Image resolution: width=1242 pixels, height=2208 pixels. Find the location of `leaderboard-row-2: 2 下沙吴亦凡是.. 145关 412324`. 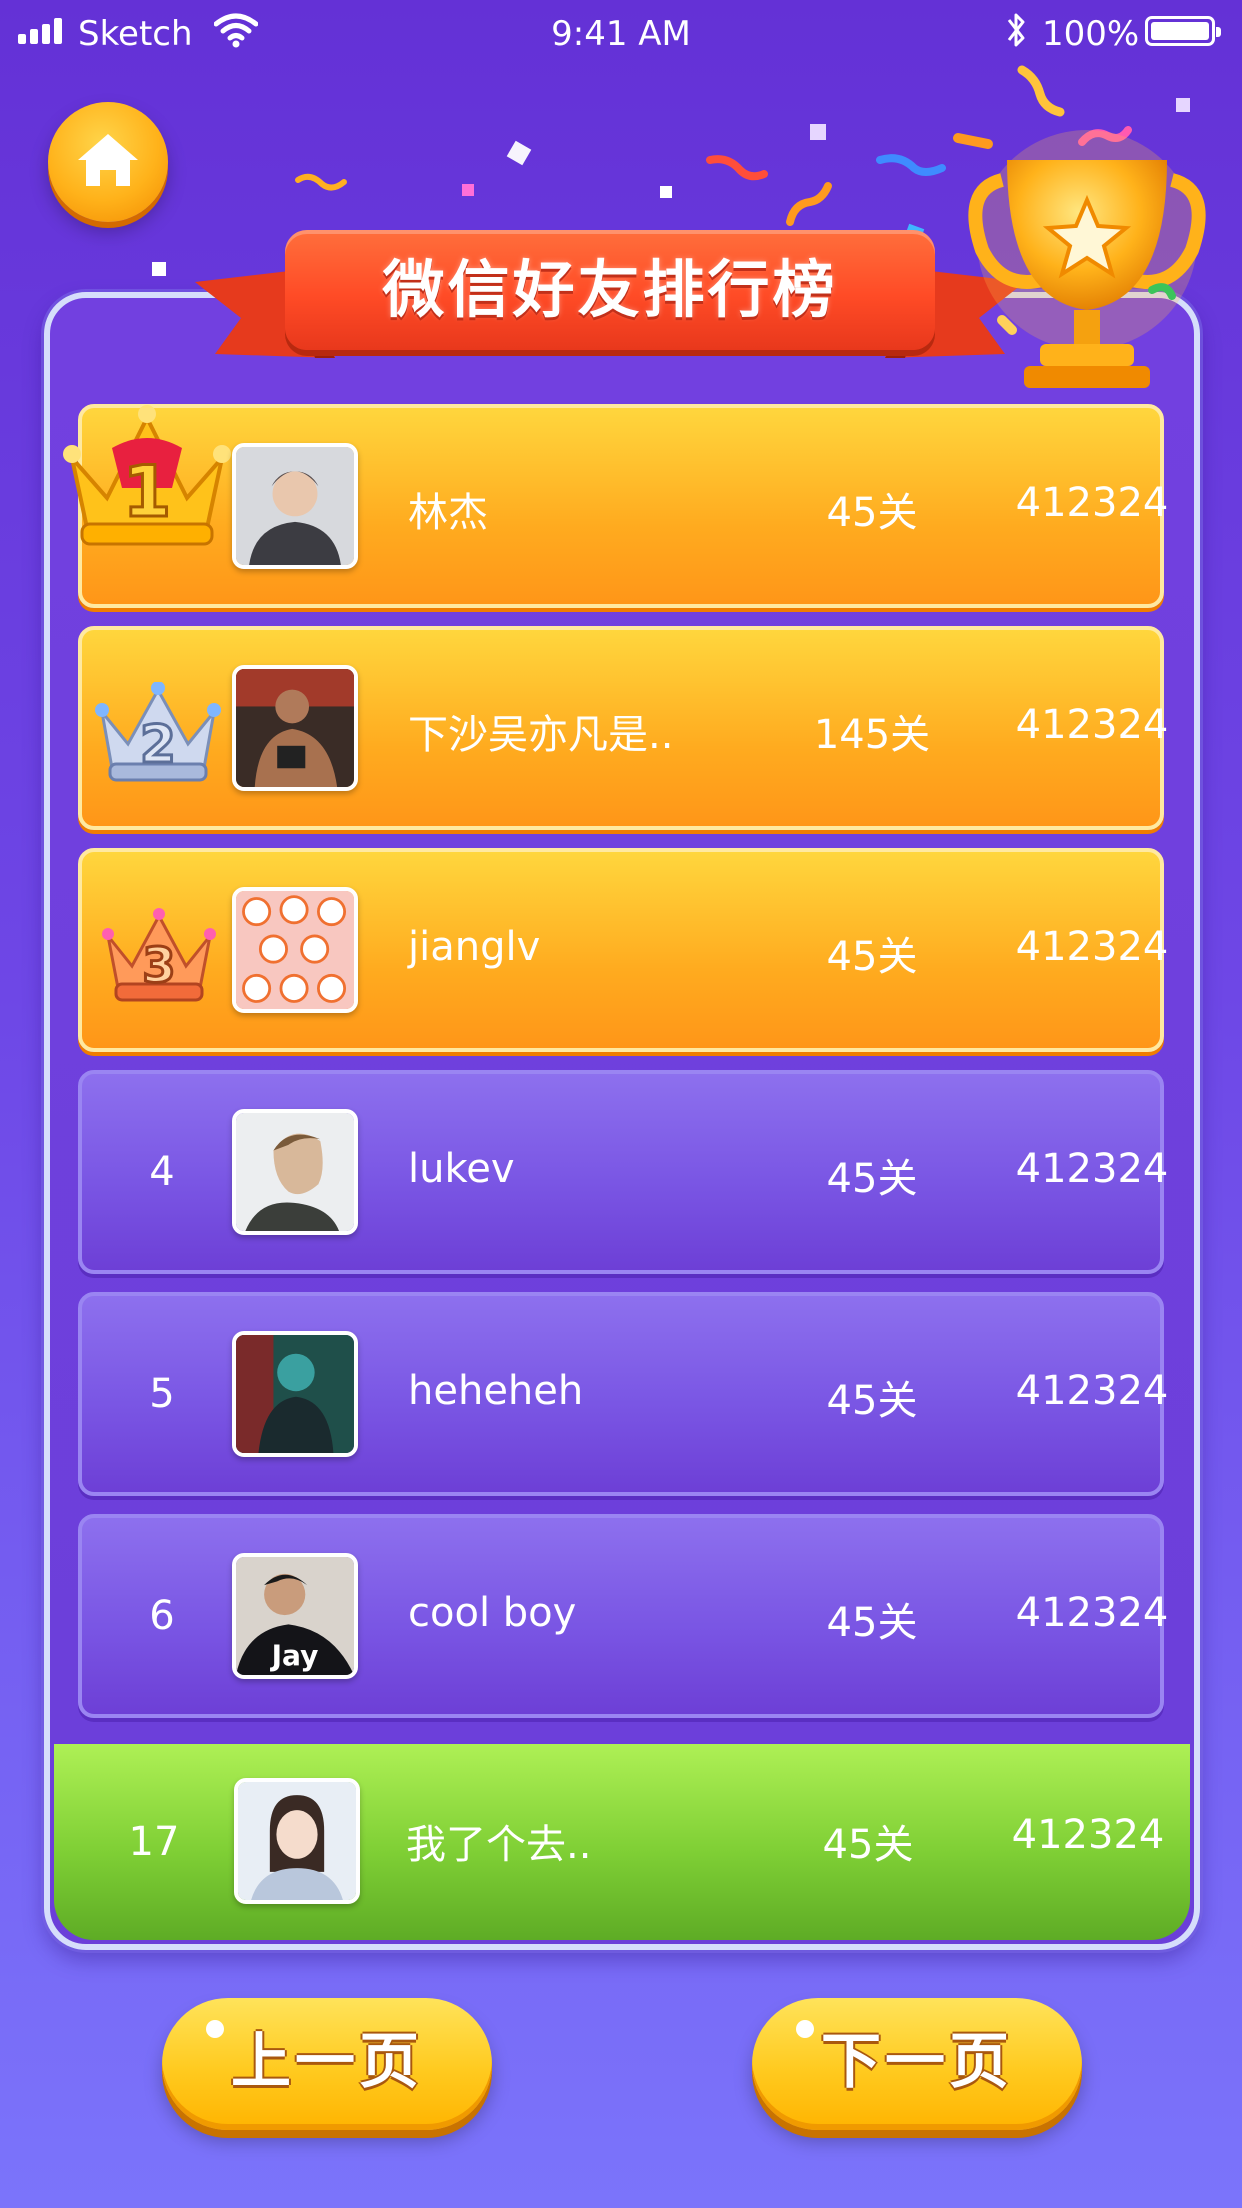

leaderboard-row-2: 2 下沙吴亦凡是.. 145关 412324 is located at coordinates (623, 728).